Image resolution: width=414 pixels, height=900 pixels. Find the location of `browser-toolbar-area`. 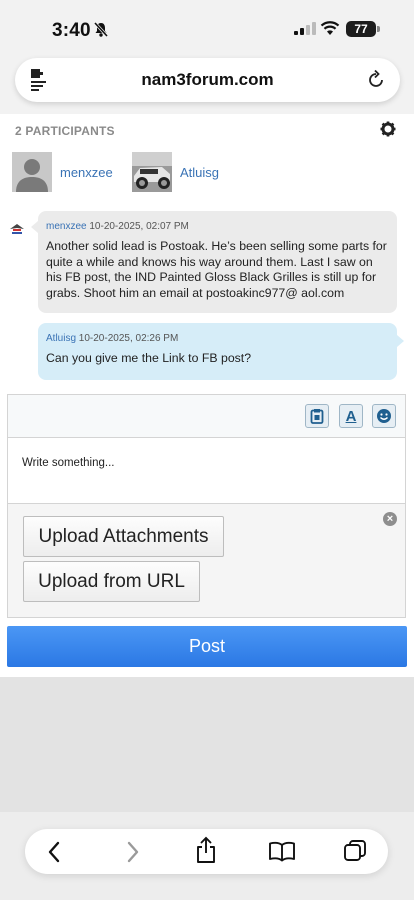

browser-toolbar-area is located at coordinates (207, 856).